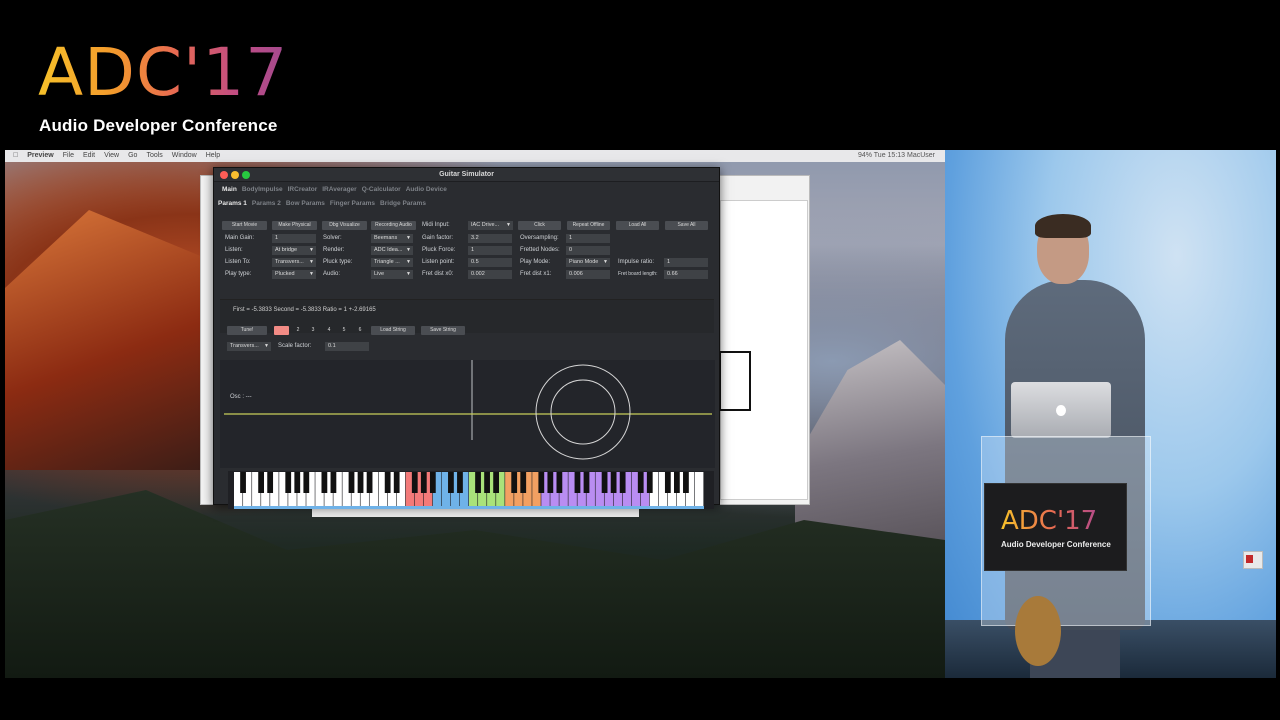 This screenshot has width=1280, height=720. Describe the element at coordinates (232, 203) in the screenshot. I see `tab-params-1: Params 1` at that location.